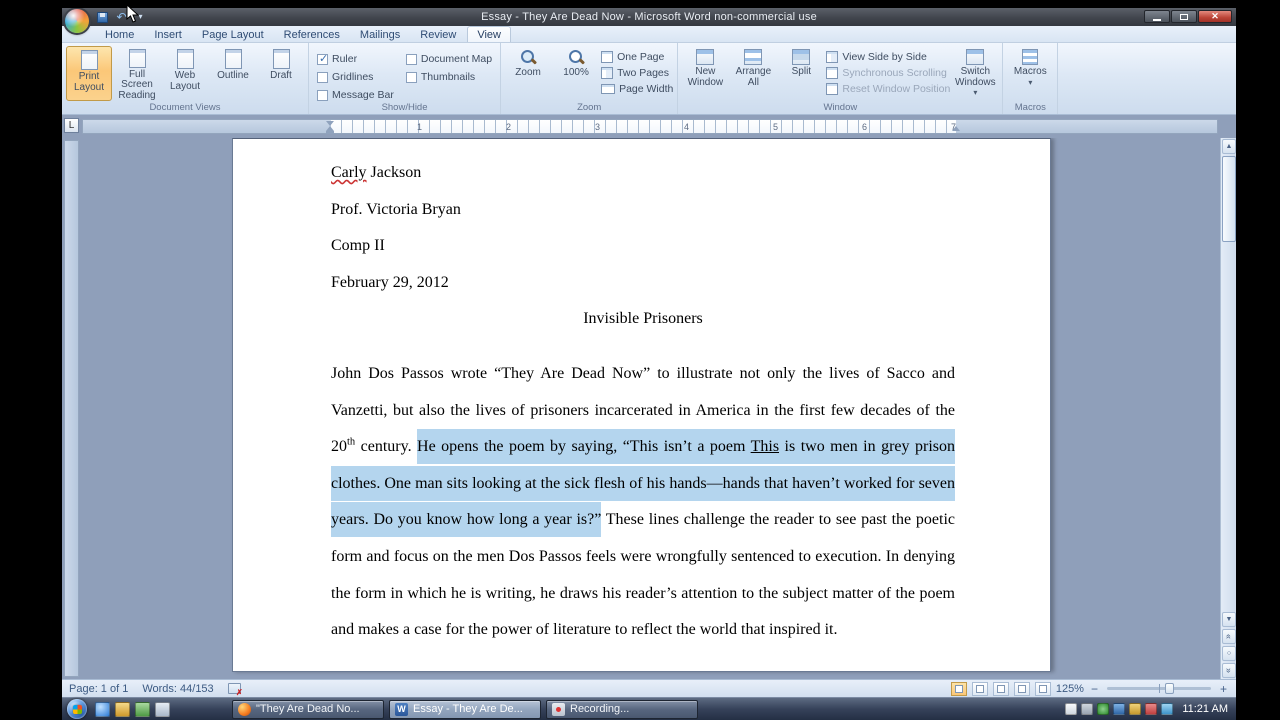  I want to click on antivirus-icon, so click(1103, 709).